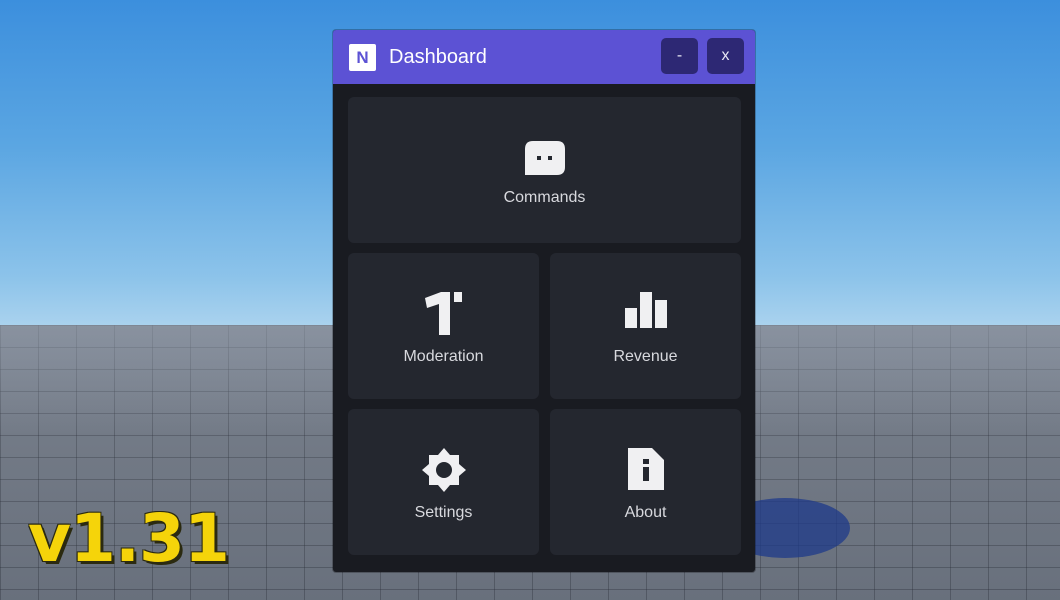 The width and height of the screenshot is (1060, 600). What do you see at coordinates (438, 57) in the screenshot?
I see `window-title: Dashboard` at bounding box center [438, 57].